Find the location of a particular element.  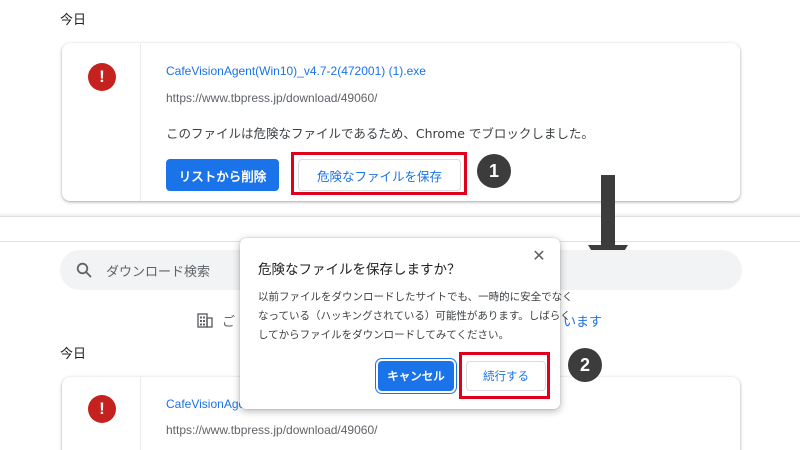

close-icon: ✕ is located at coordinates (539, 255).